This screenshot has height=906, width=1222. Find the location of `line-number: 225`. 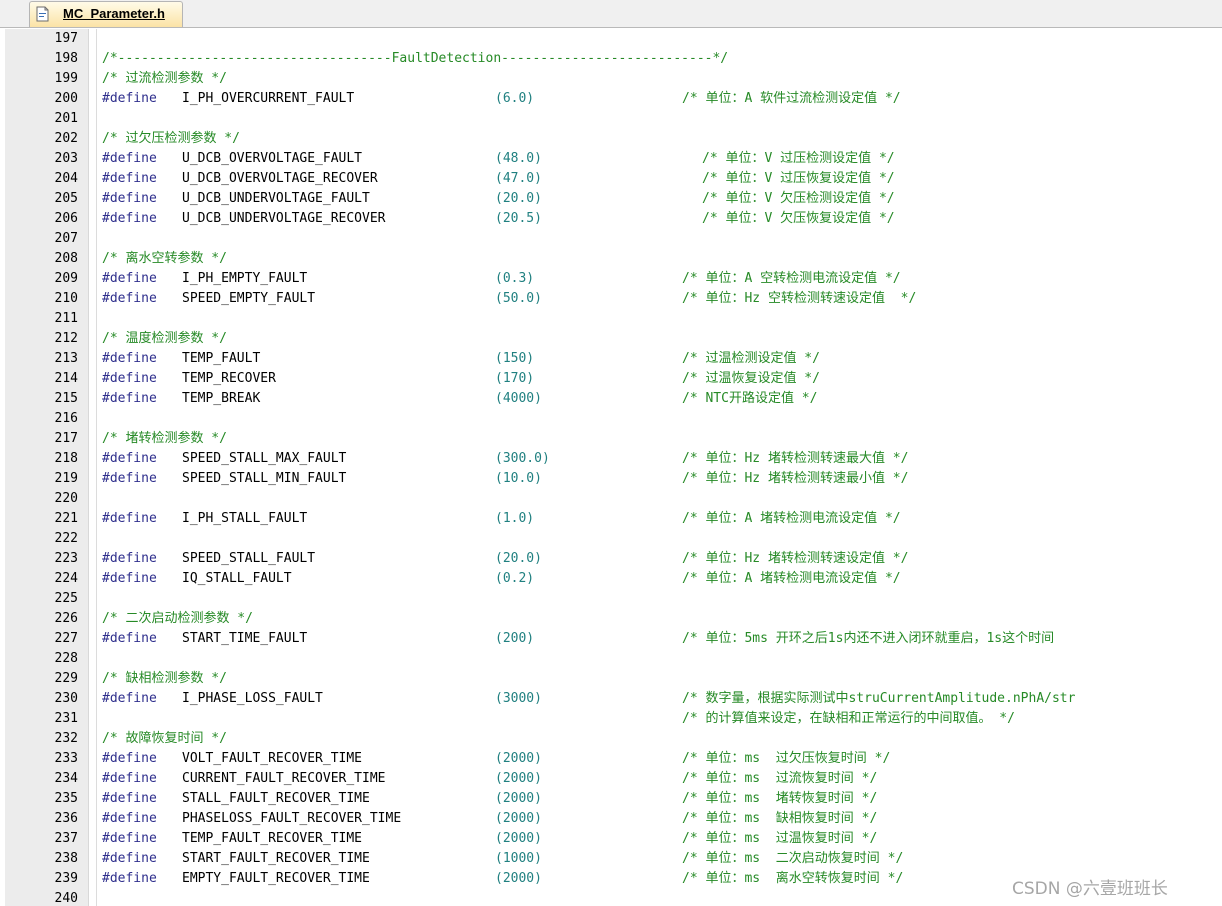

line-number: 225 is located at coordinates (66, 598).